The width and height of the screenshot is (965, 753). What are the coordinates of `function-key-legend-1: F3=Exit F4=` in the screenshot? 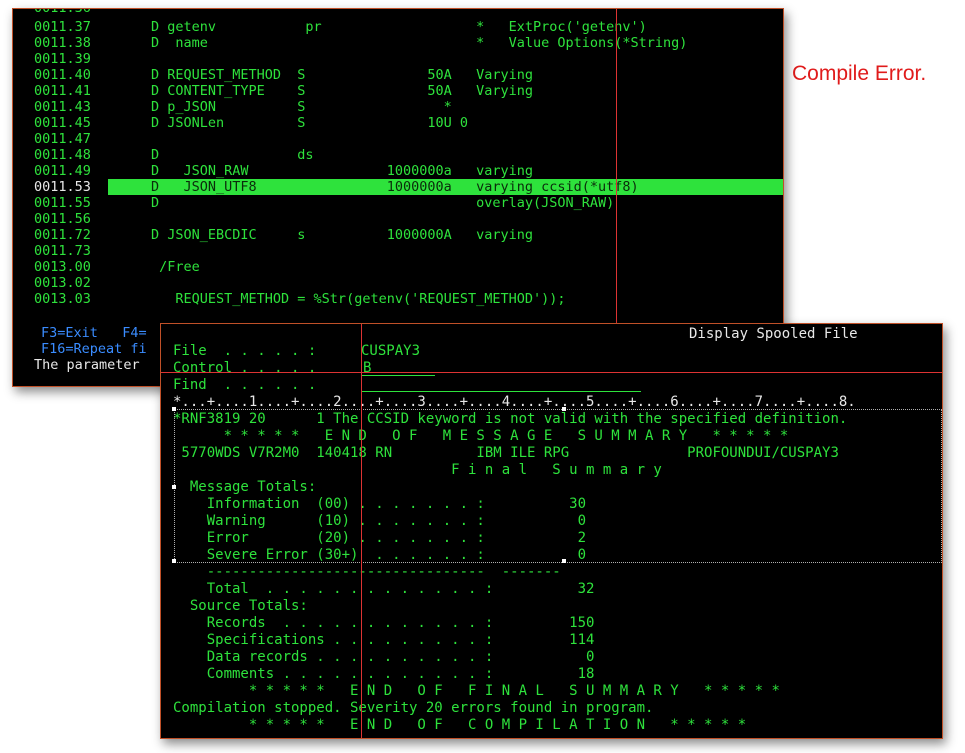 It's located at (94, 333).